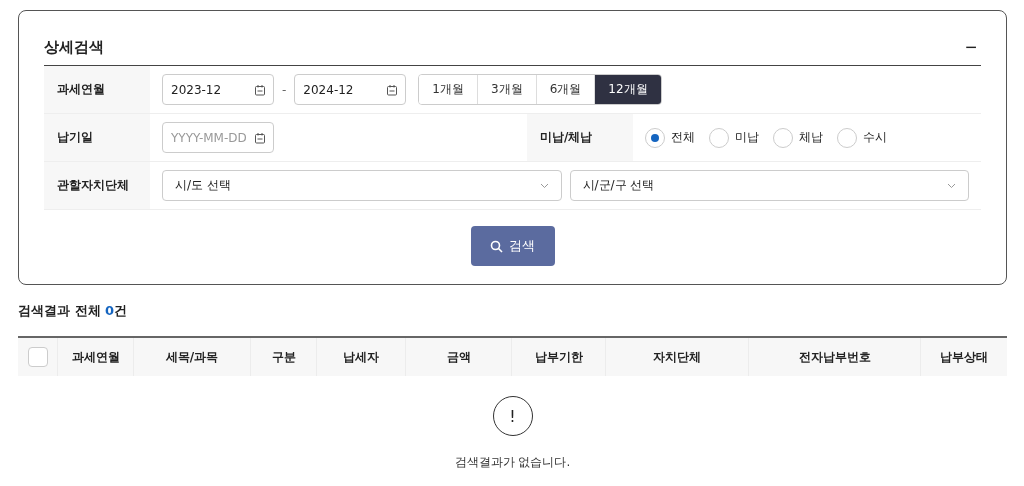 The image size is (1024, 486). What do you see at coordinates (971, 47) in the screenshot?
I see `collapse-button: −` at bounding box center [971, 47].